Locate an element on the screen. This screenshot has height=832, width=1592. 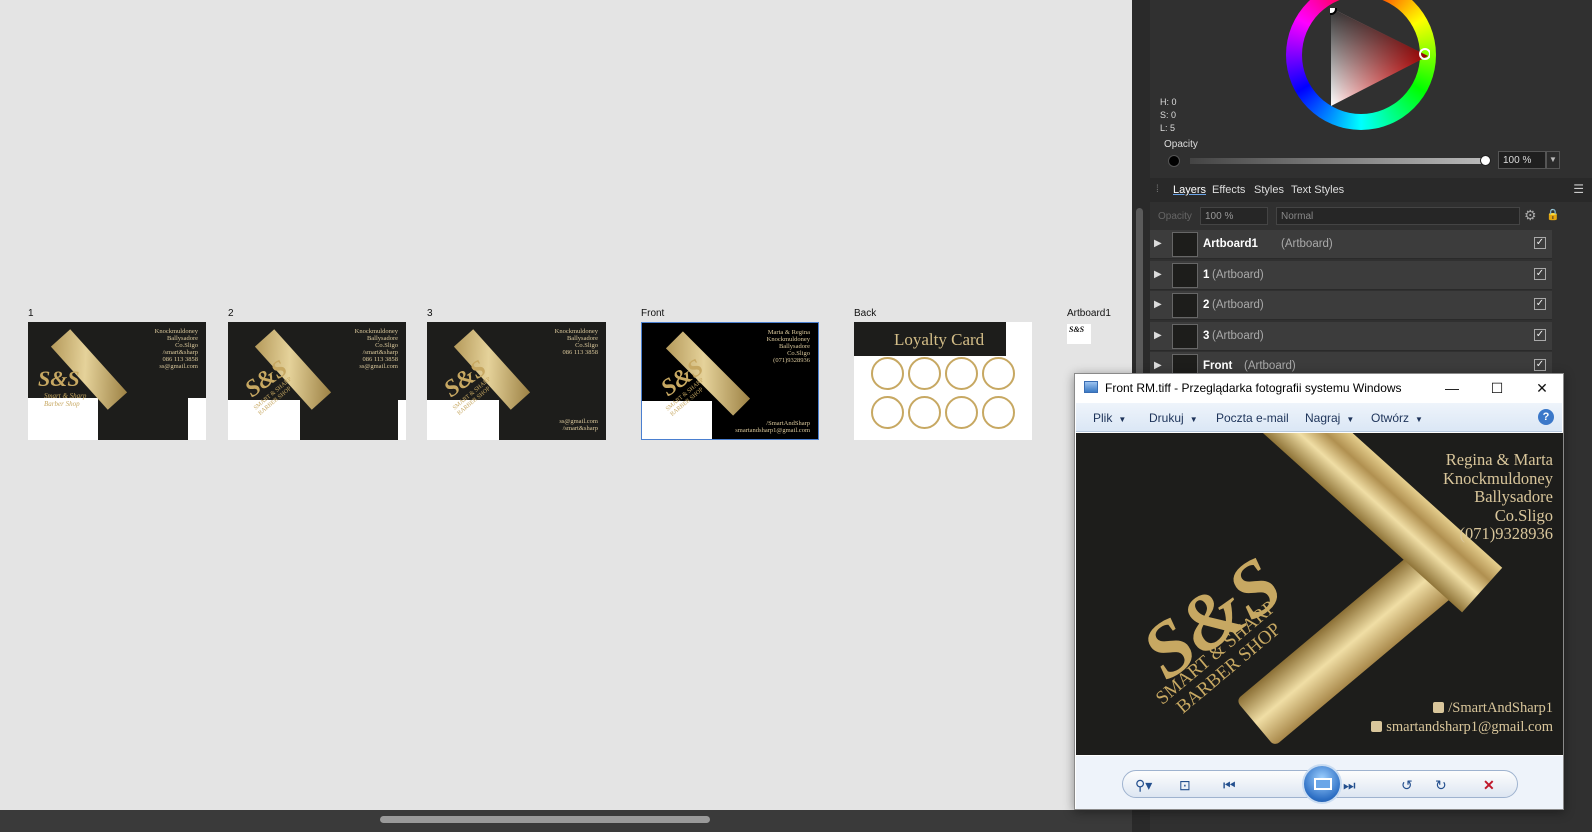
email-line: smartandsharp1@gmail.com is located at coordinates (1462, 727).